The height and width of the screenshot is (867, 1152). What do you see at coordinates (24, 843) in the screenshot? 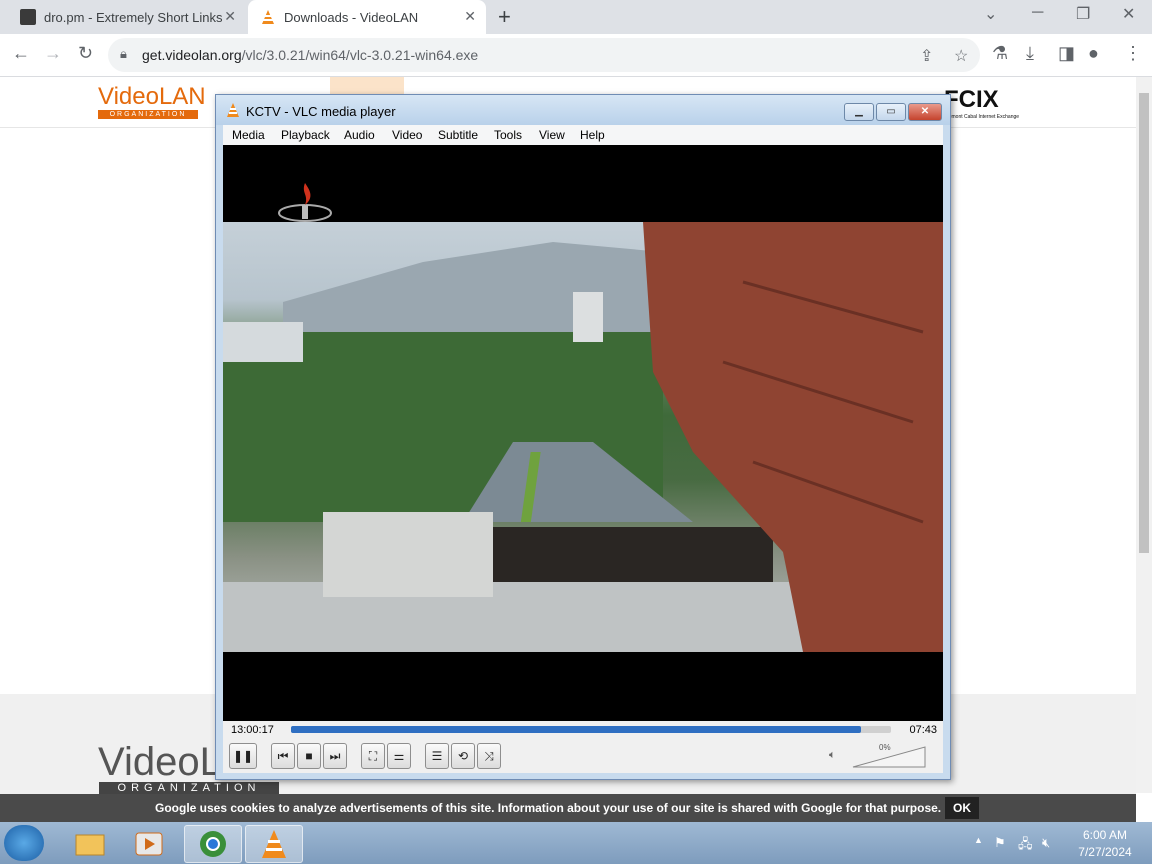
I see `start-orb-icon` at bounding box center [24, 843].